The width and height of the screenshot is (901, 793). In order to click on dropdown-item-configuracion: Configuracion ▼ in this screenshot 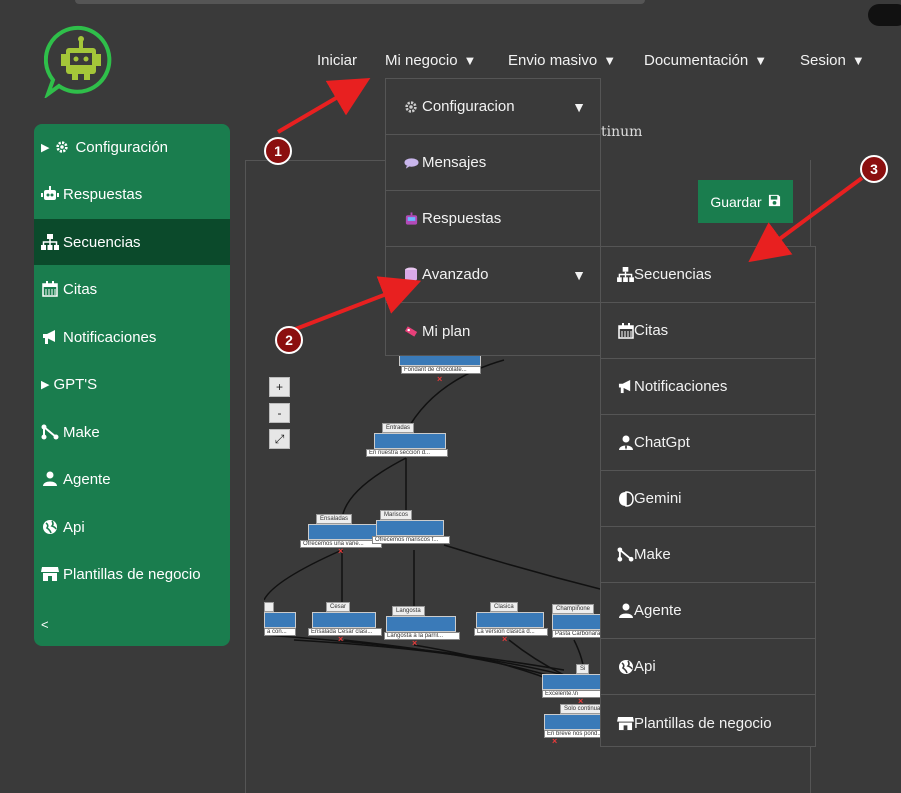, I will do `click(493, 107)`.